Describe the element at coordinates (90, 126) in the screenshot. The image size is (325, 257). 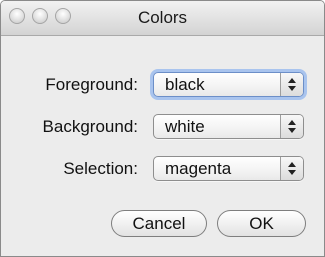
I see `background-label: Background:` at that location.